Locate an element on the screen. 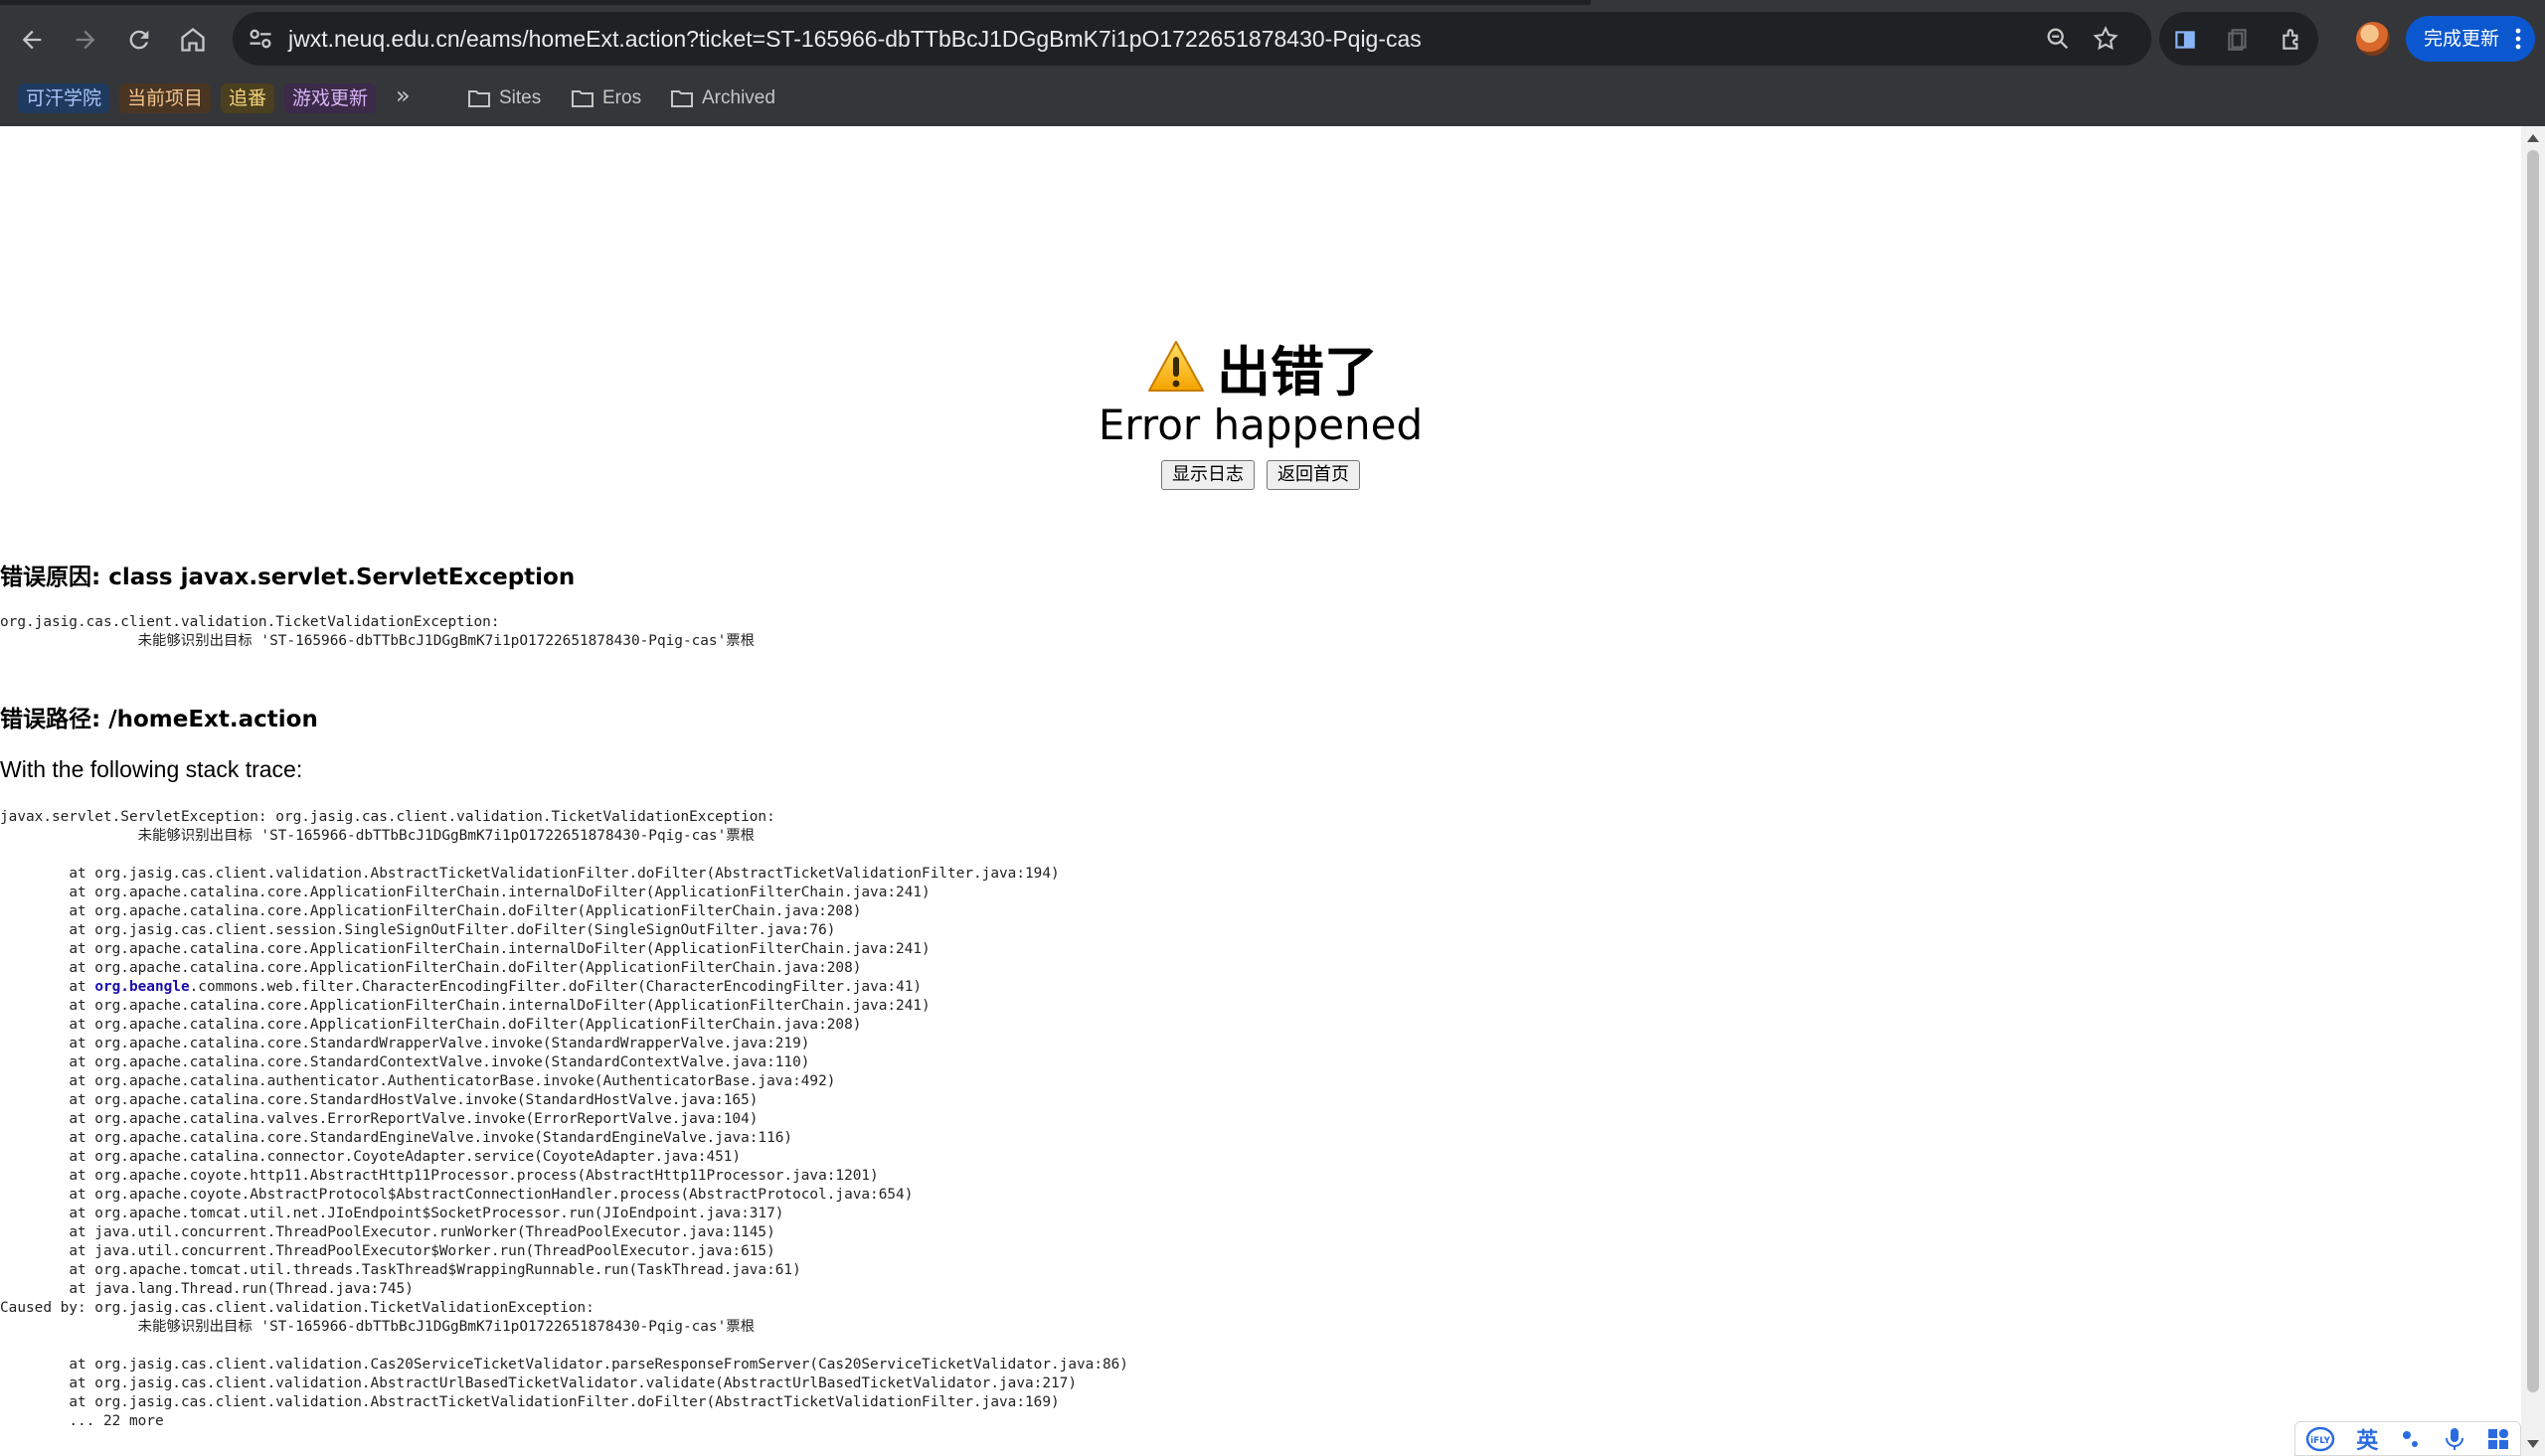 Image resolution: width=2545 pixels, height=1456 pixels. error-title-cn: 出错了 is located at coordinates (1297, 372).